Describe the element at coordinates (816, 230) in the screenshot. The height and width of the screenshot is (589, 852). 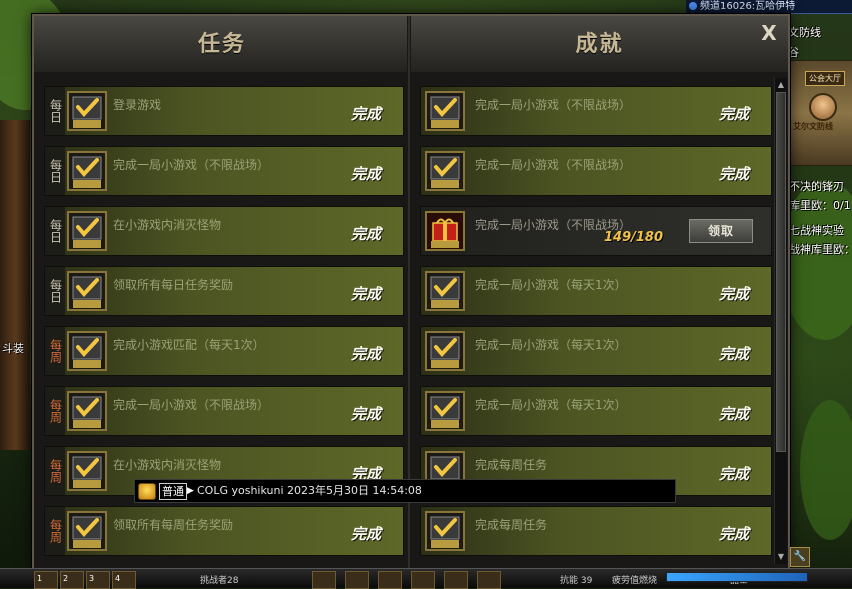
I see `side-quest-text: 七战神实验` at that location.